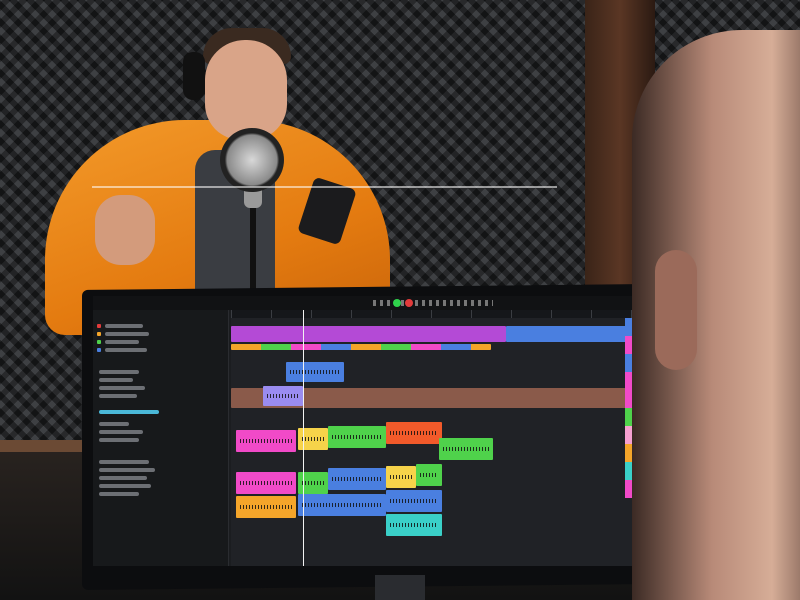  Describe the element at coordinates (432, 314) in the screenshot. I see `timeline-ruler` at that location.